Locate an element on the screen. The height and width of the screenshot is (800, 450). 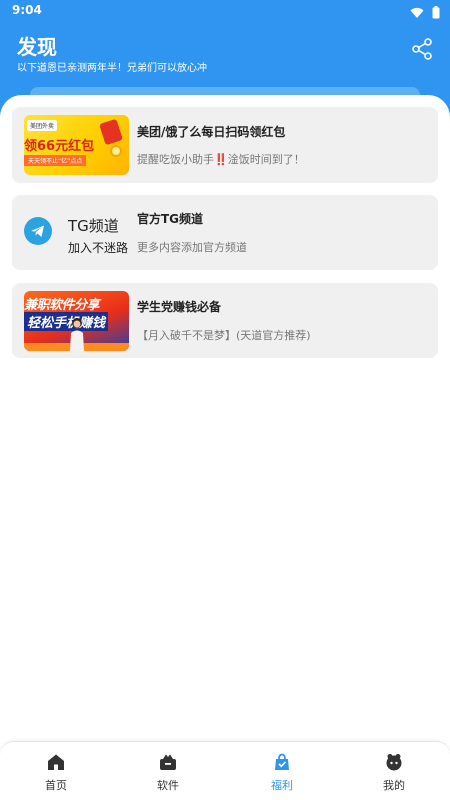
card-thumbnail: 美团外卖 领66元红包 天天领不止“亿”点点 is located at coordinates (76, 145).